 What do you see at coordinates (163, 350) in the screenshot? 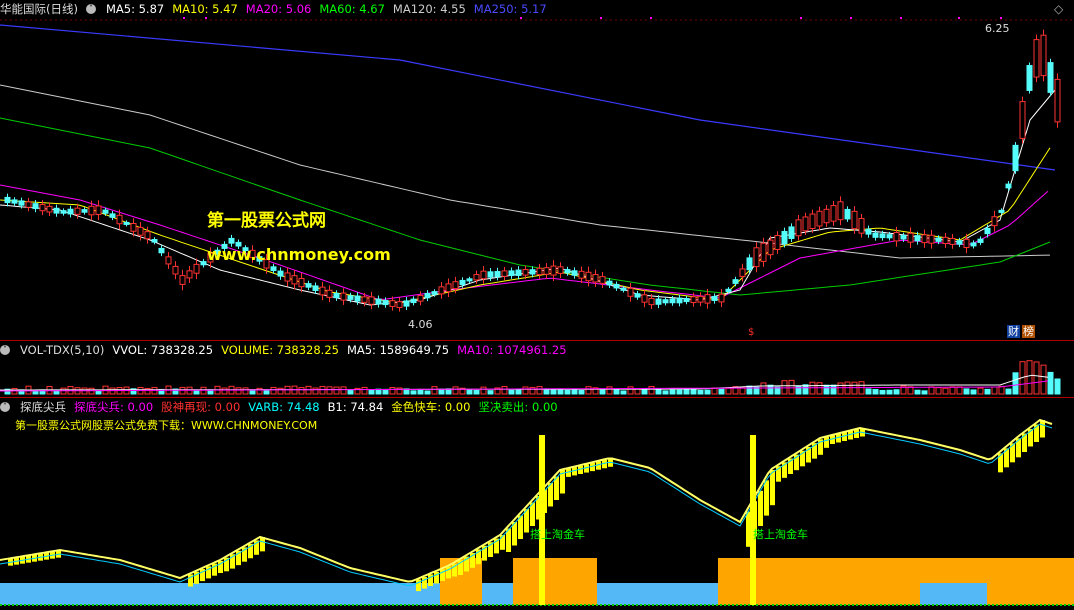
I see `vvol-value: VVOL: 738328.25` at bounding box center [163, 350].